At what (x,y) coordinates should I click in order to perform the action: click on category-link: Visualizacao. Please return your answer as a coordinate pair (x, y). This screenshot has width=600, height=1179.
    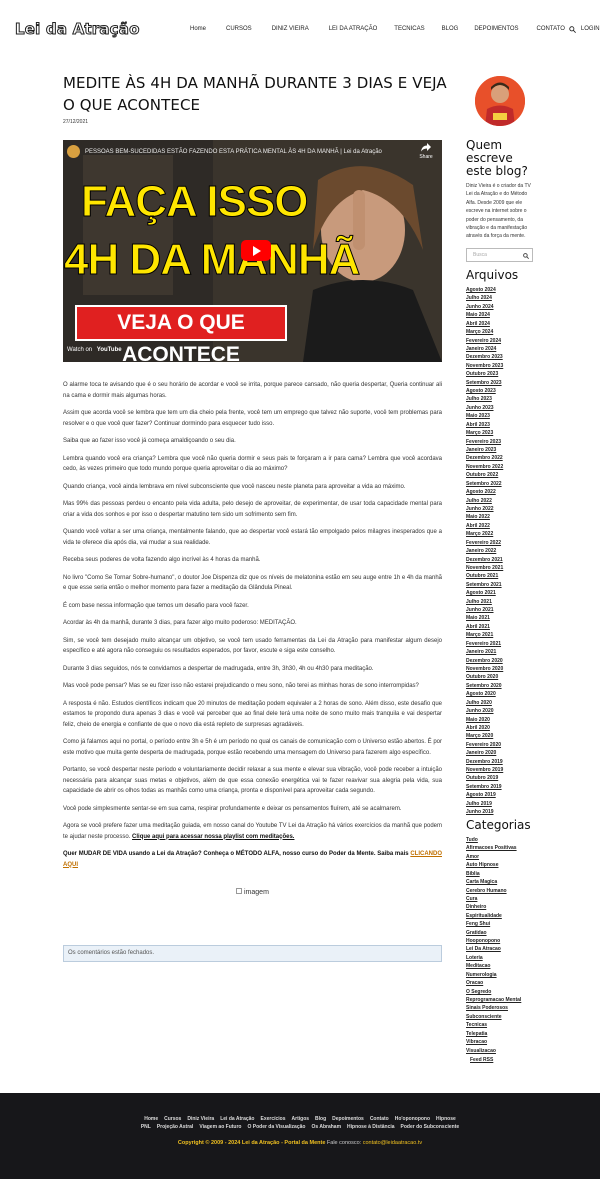
    Looking at the image, I should click on (493, 1051).